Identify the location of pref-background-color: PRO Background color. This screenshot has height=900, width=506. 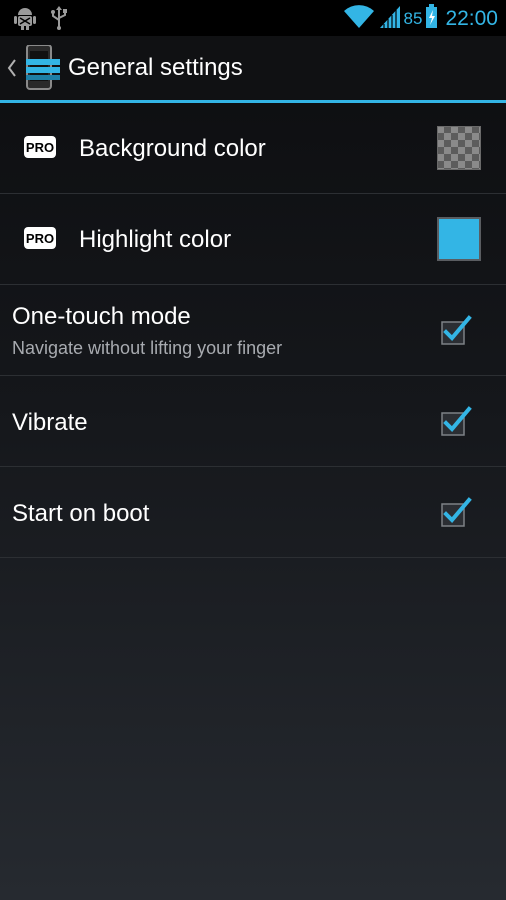
(253, 148).